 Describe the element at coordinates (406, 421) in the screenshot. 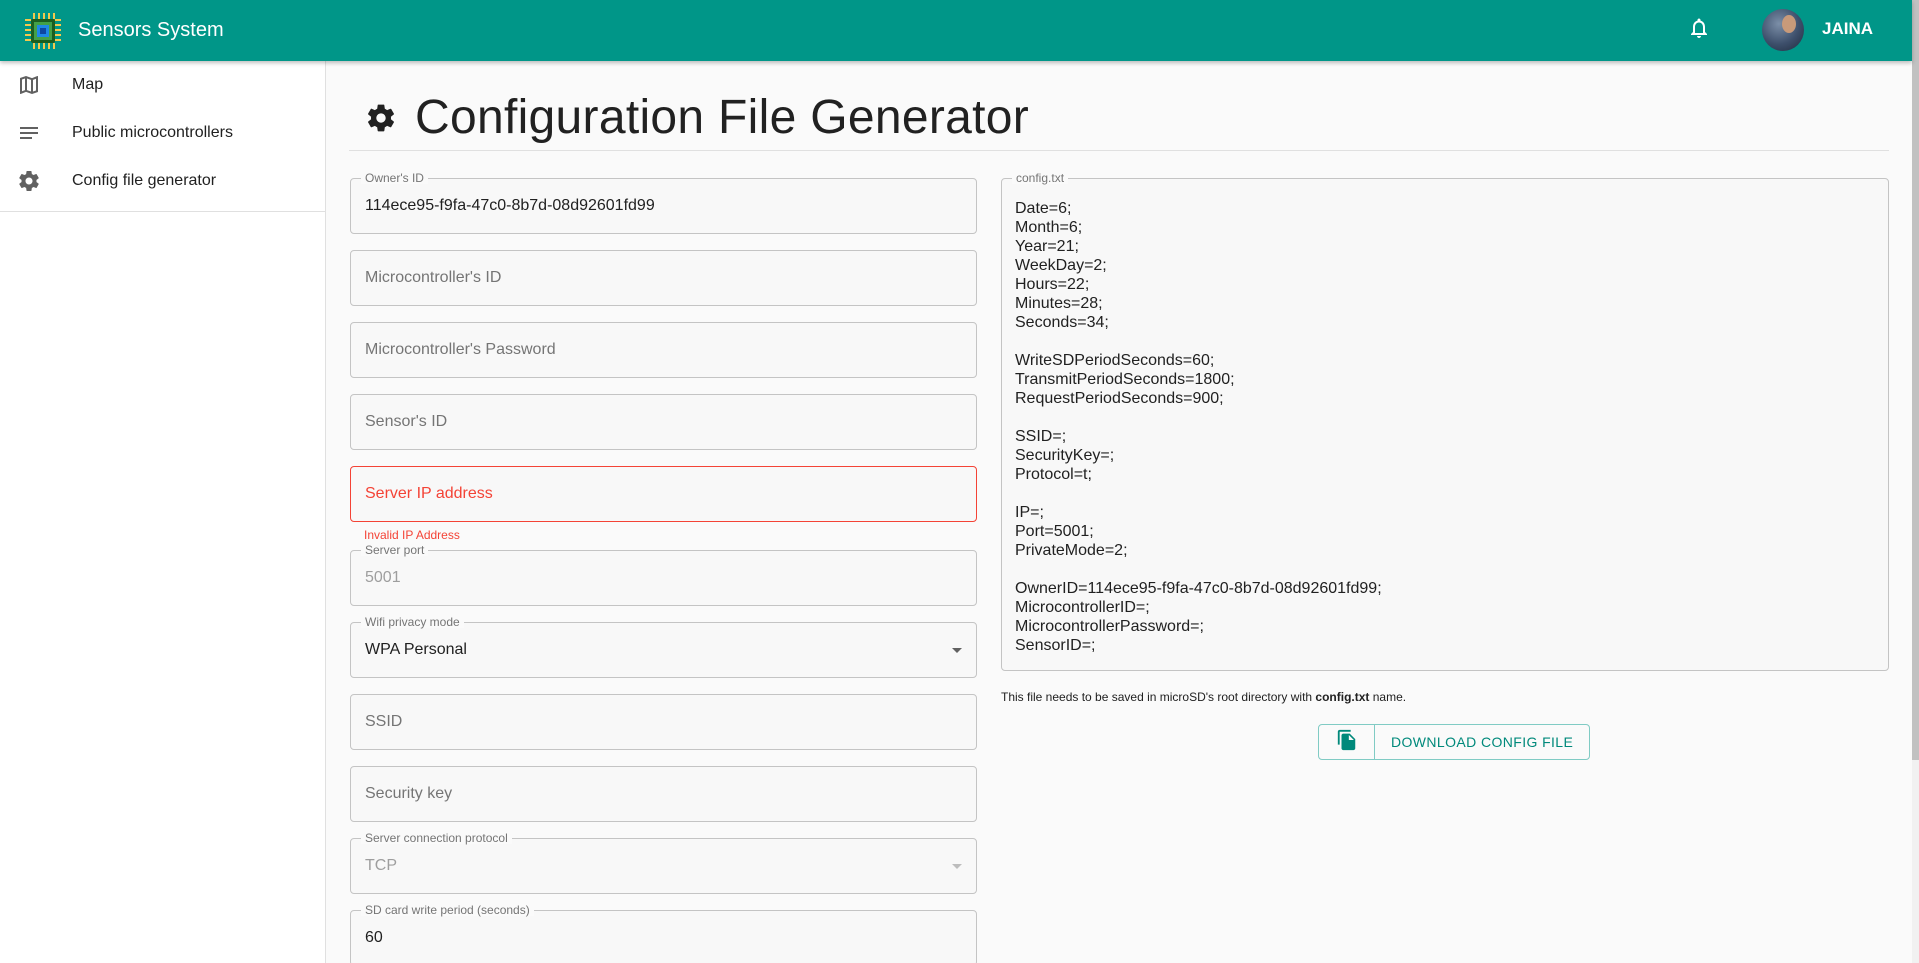

I see `field-placeholder: Sensor's ID` at that location.